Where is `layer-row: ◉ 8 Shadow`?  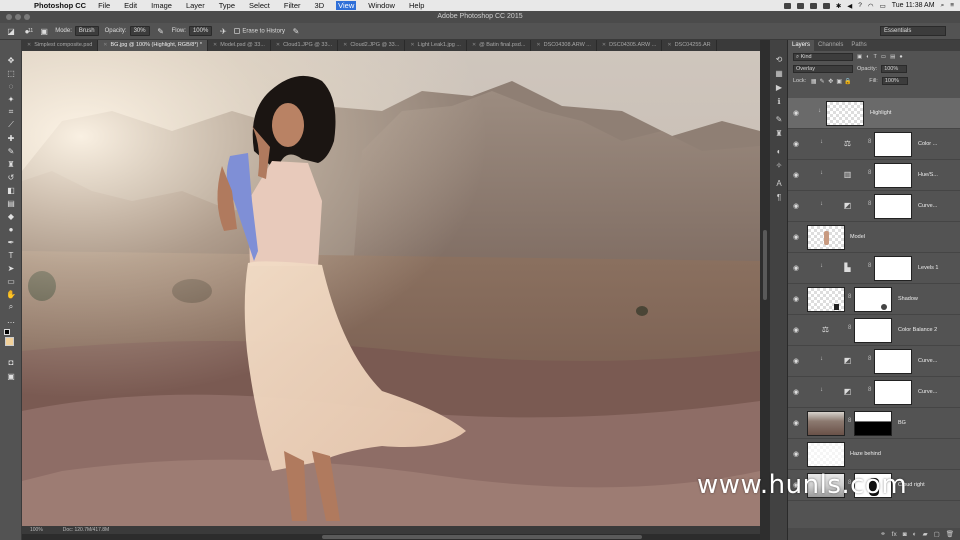
layer-row: ◉ 8 Shadow is located at coordinates (874, 299).